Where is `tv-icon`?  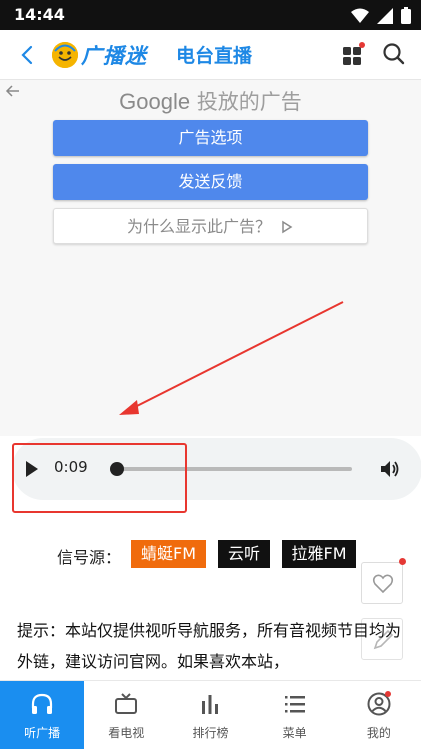 tv-icon is located at coordinates (126, 703).